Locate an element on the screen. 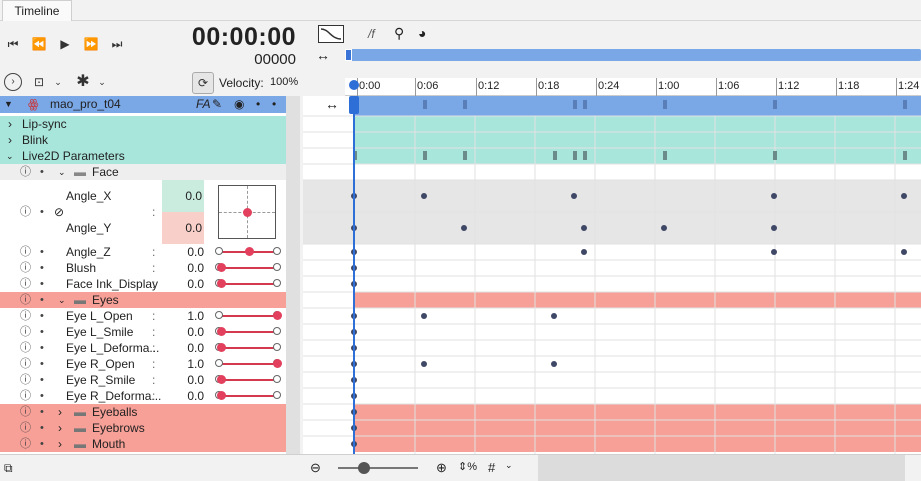 The height and width of the screenshot is (481, 921). horizontal-scrollbar is located at coordinates (721, 468).